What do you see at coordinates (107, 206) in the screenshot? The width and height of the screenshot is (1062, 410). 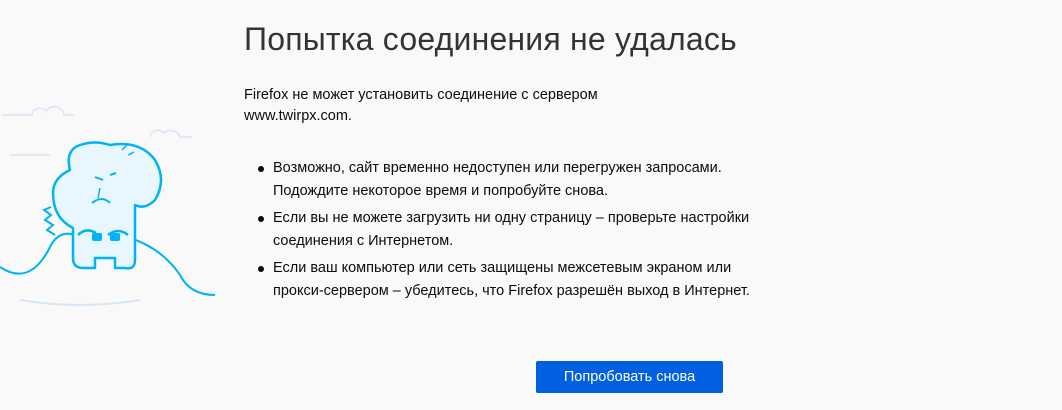 I see `unplugged-dinosaur-icon` at bounding box center [107, 206].